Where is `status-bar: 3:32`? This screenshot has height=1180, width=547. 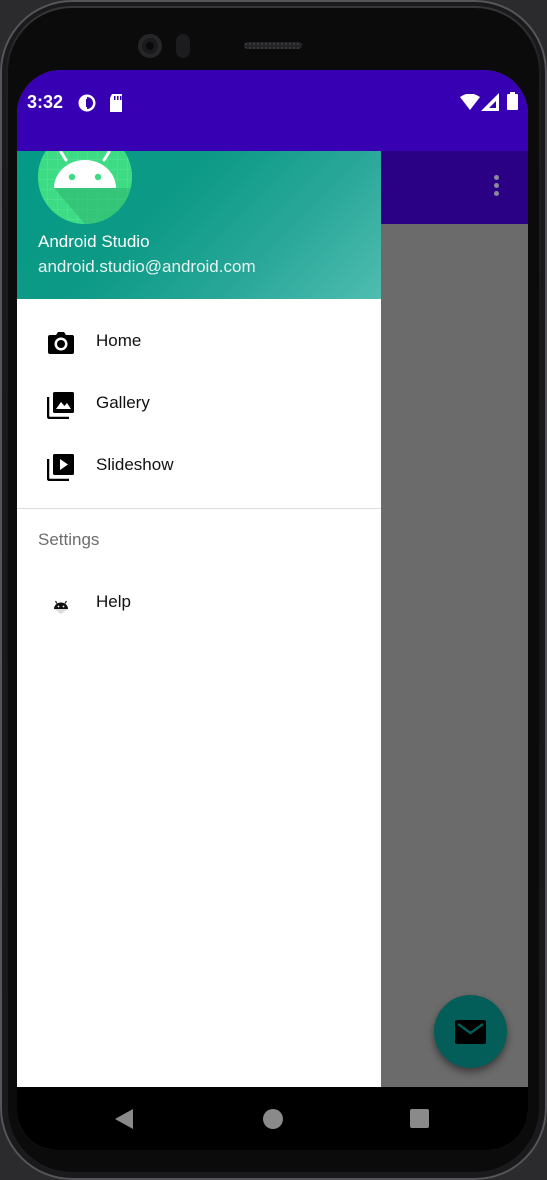 status-bar: 3:32 is located at coordinates (272, 110).